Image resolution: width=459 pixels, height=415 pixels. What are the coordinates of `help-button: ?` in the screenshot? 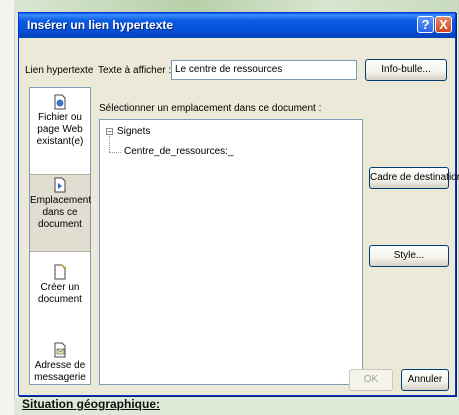 It's located at (425, 24).